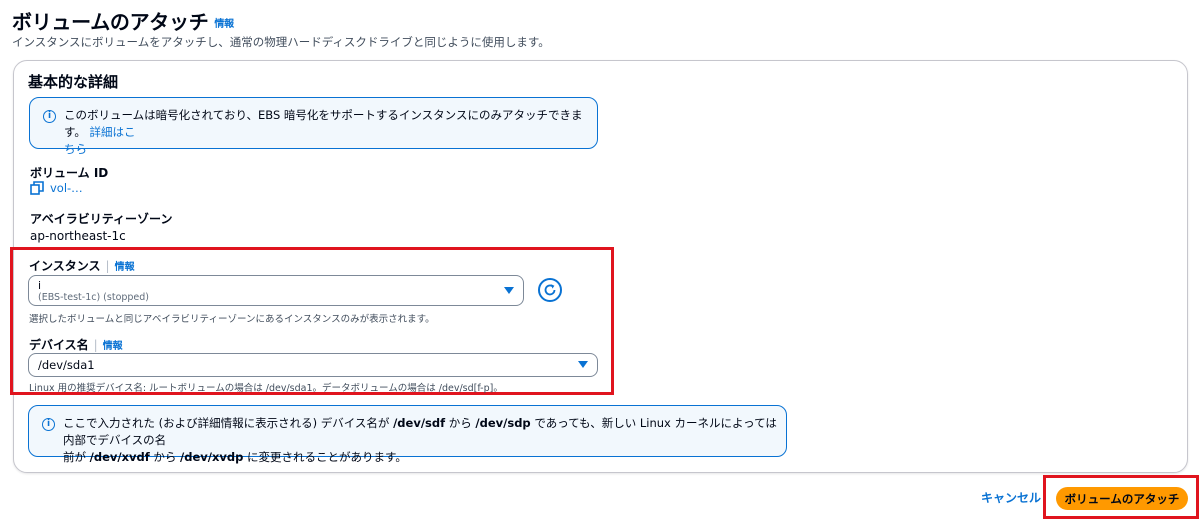  I want to click on cancel-button: キャンセル, so click(1011, 497).